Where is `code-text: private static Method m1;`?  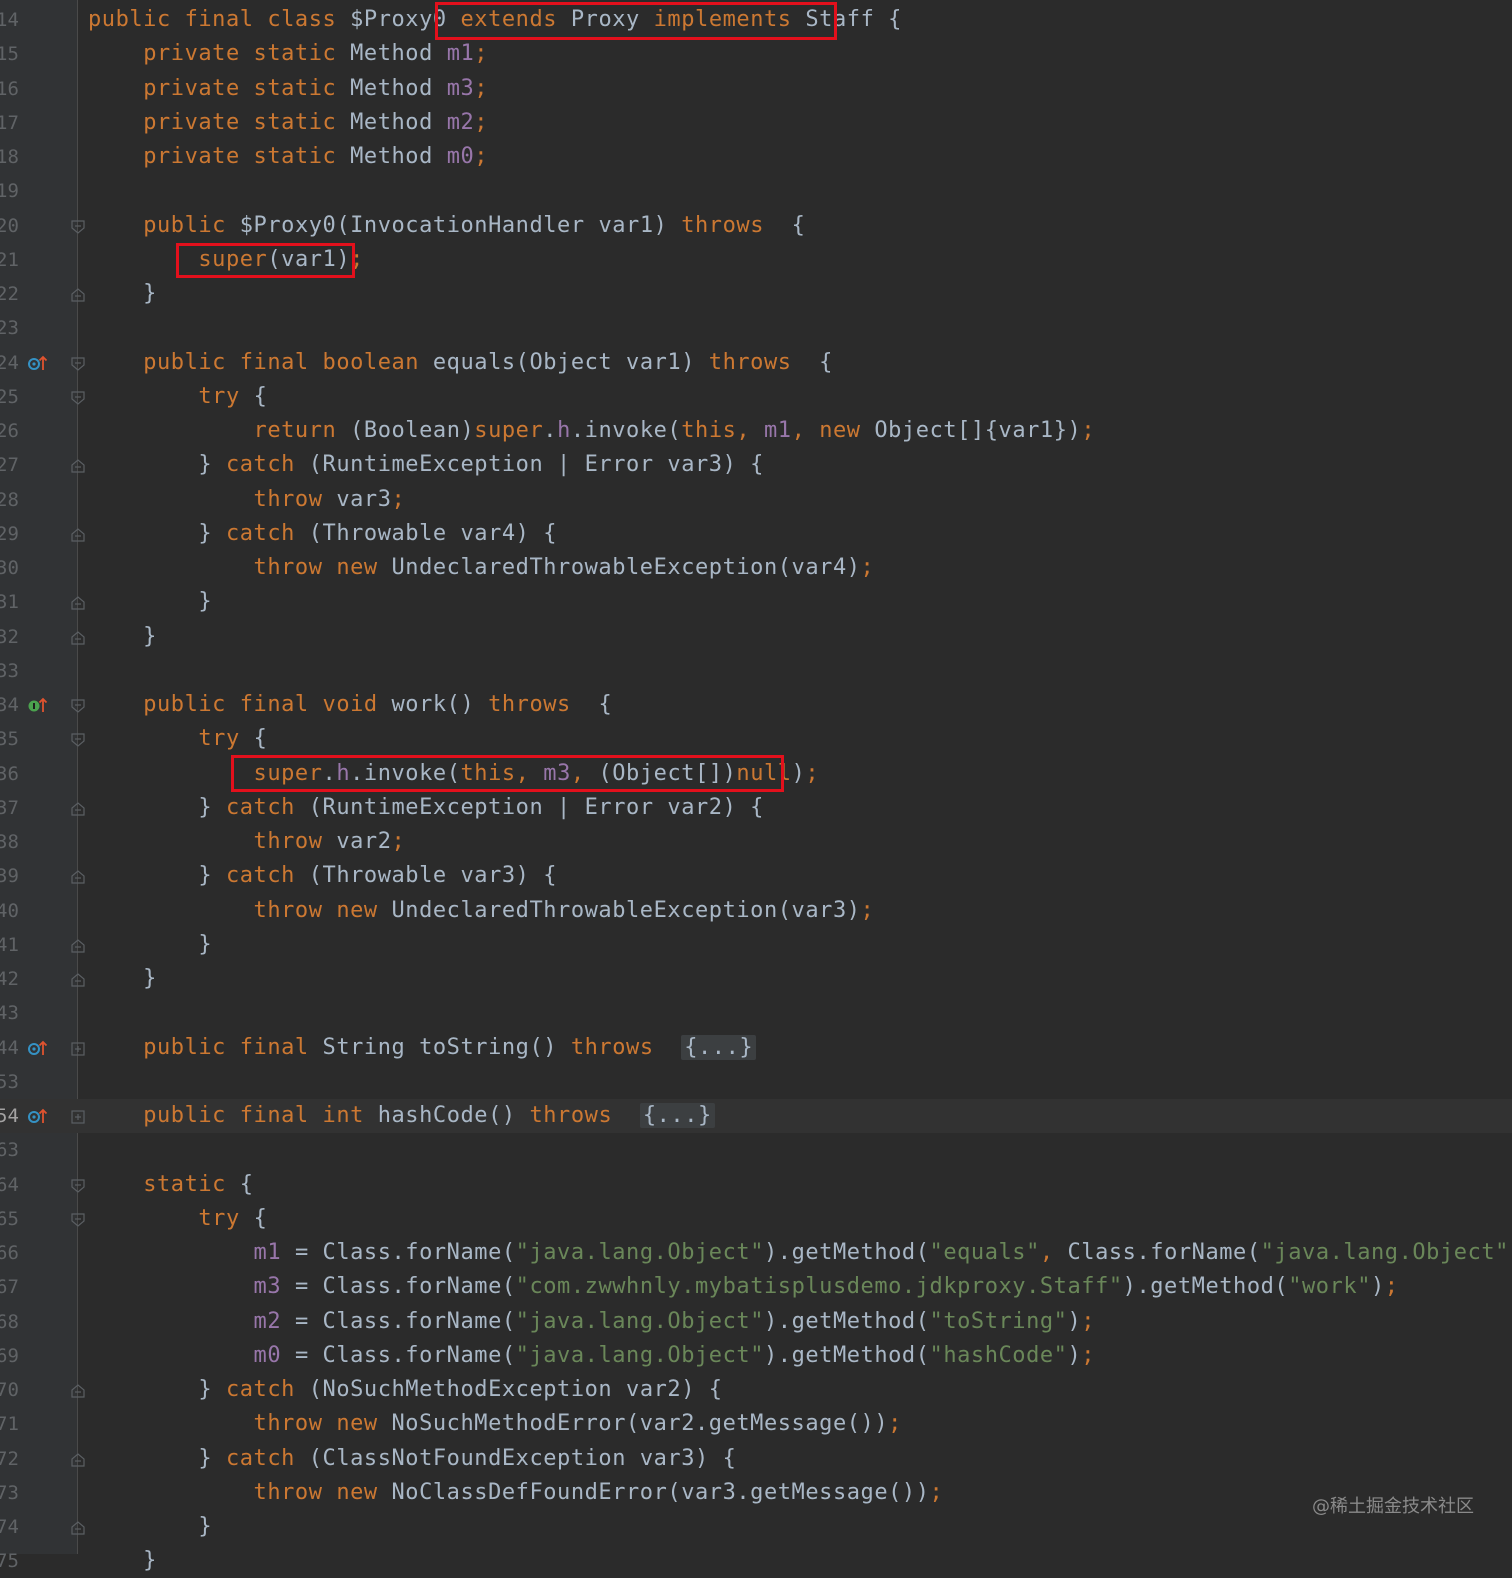 code-text: private static Method m1; is located at coordinates (288, 54).